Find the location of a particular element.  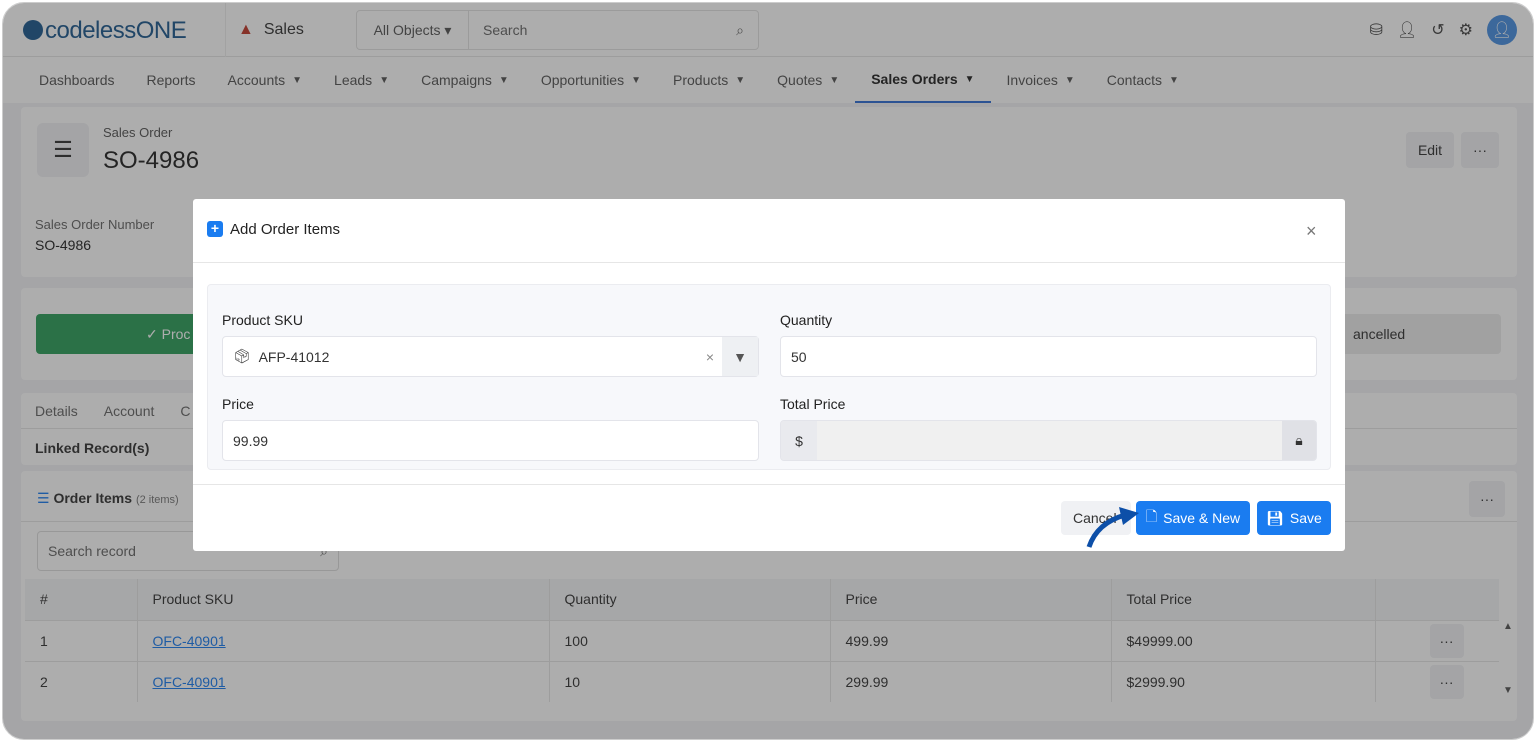

total-price-label: Total Price is located at coordinates (813, 404).